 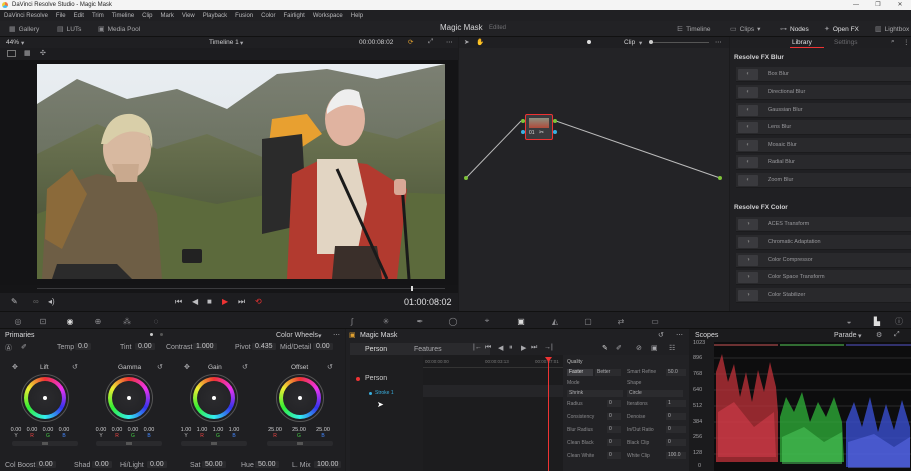 I want to click on node-input-rgb, so click(x=523, y=121).